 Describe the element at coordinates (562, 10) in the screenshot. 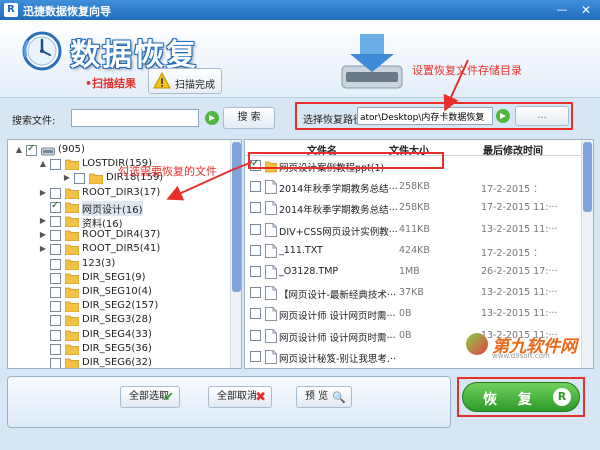

I see `minimize-button: —` at that location.